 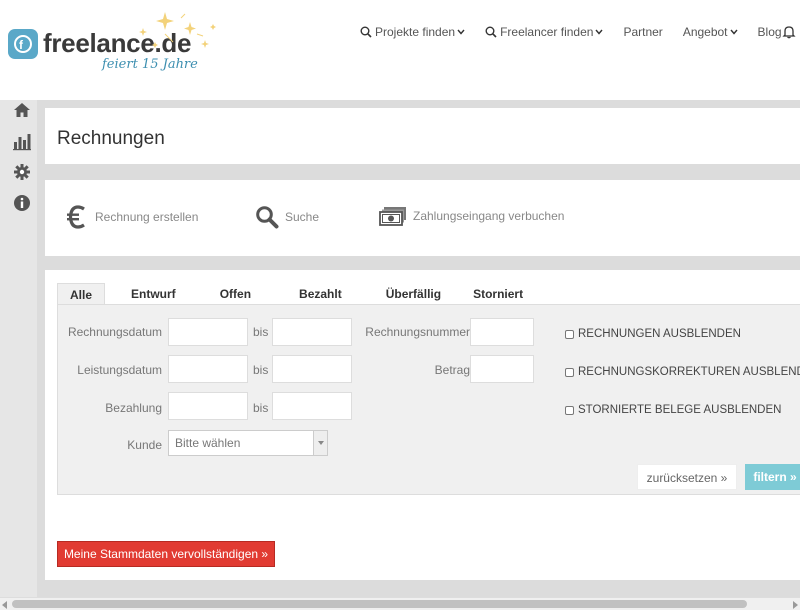 I want to click on nav-label: Freelancer finden, so click(x=547, y=32).